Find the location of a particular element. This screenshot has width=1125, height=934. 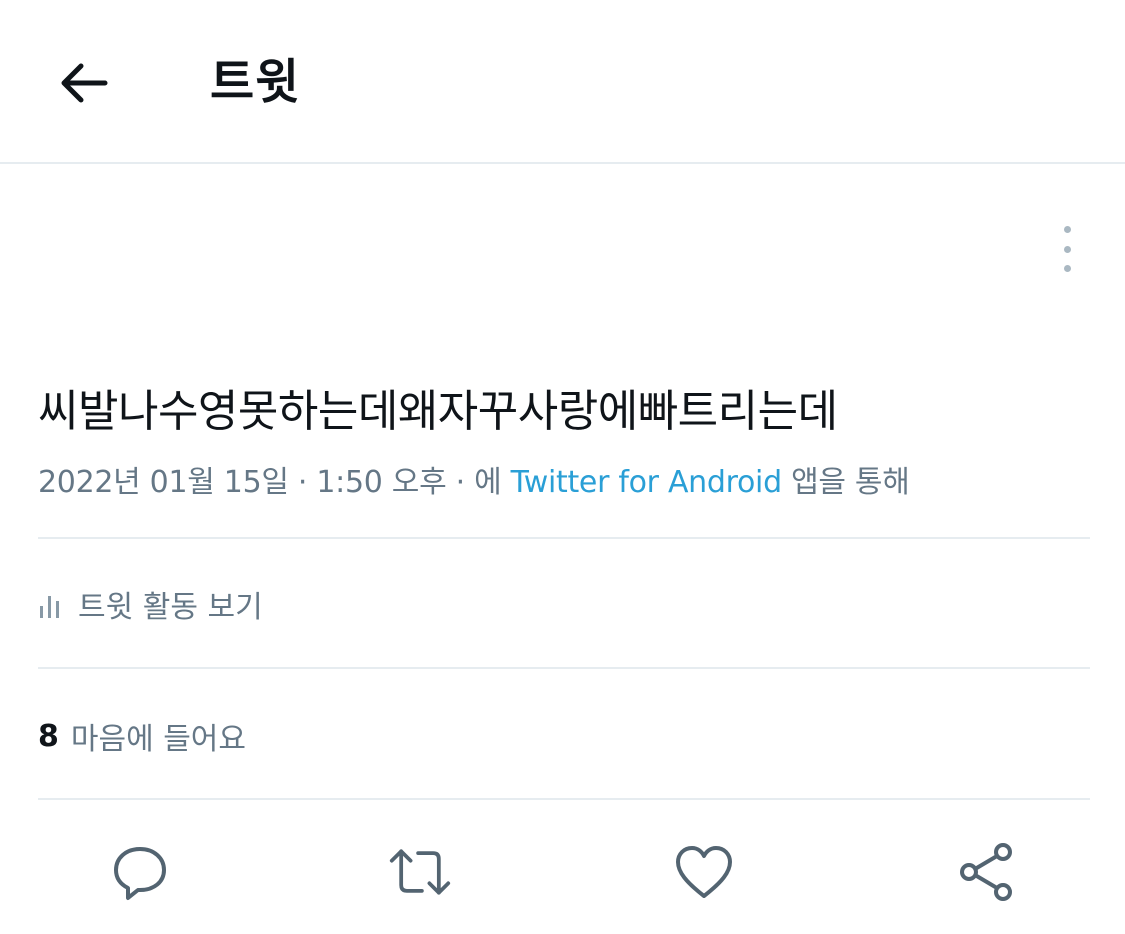

activity-label: 트윗 활동 보기 is located at coordinates (170, 607).